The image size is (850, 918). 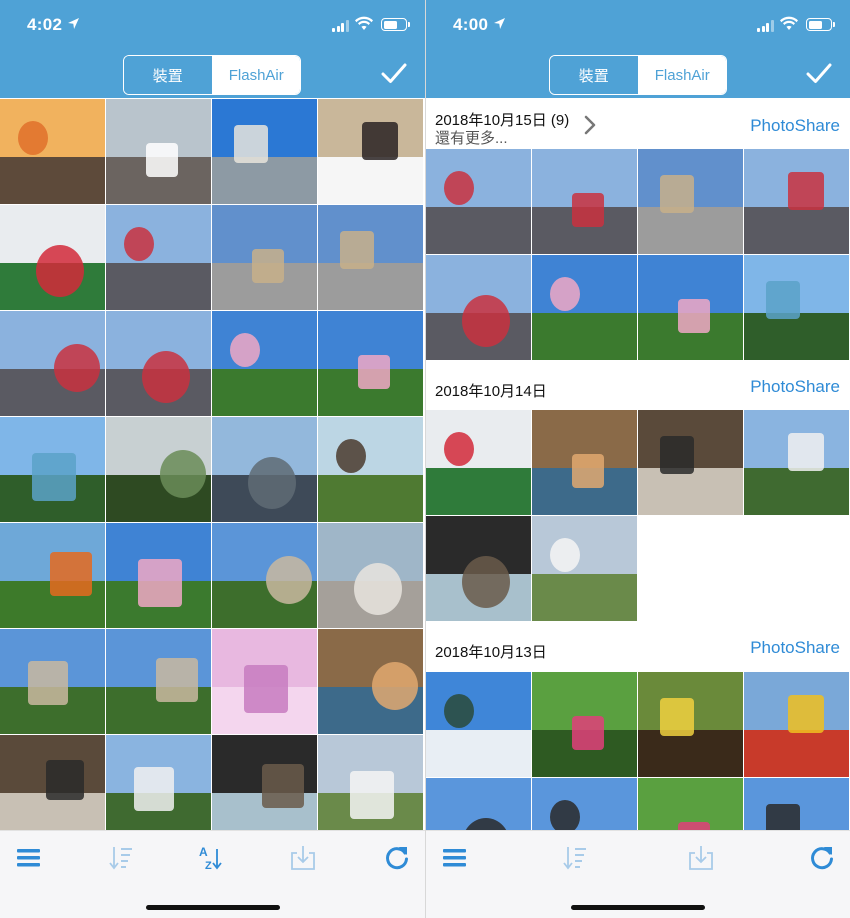 What do you see at coordinates (212, 907) in the screenshot?
I see `home-indicator` at bounding box center [212, 907].